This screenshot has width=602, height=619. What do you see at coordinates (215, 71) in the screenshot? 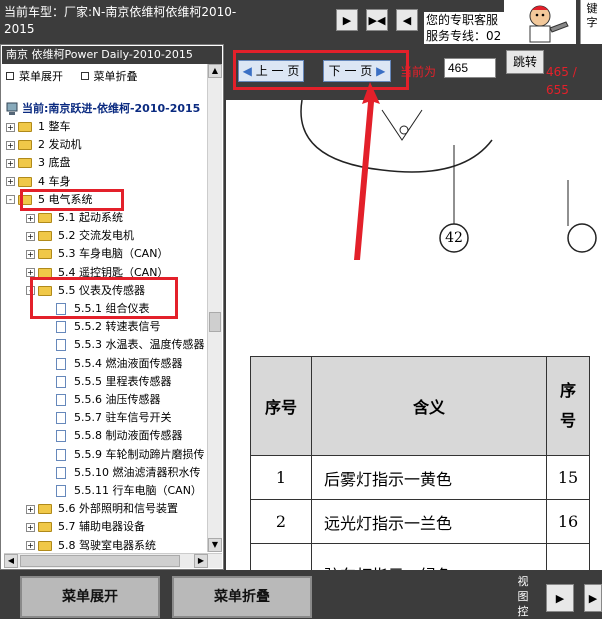
I see `scroll-up-icon: ▲` at bounding box center [215, 71].